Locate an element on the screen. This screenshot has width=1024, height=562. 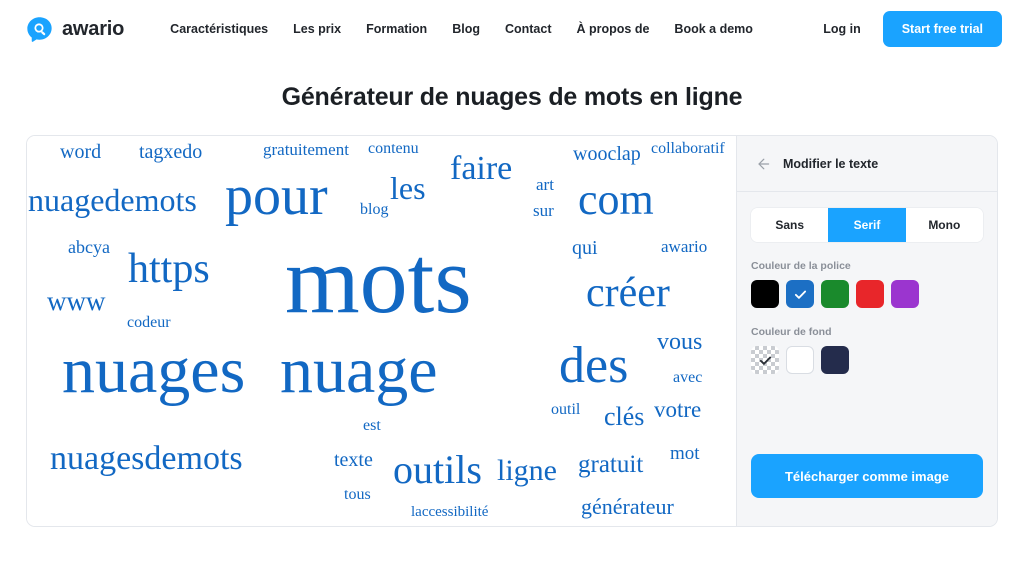
cloud-word: codeur is located at coordinates (149, 322).